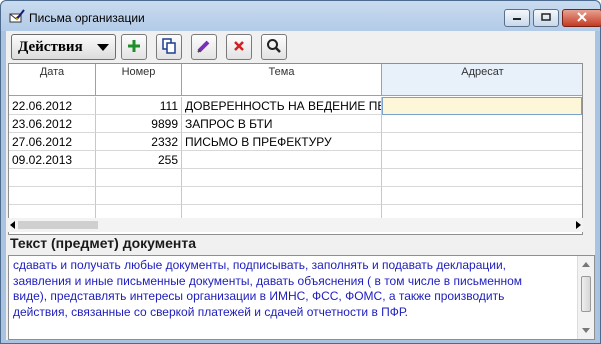 The image size is (601, 344). Describe the element at coordinates (282, 80) in the screenshot. I see `column-header-subject: Тема` at that location.